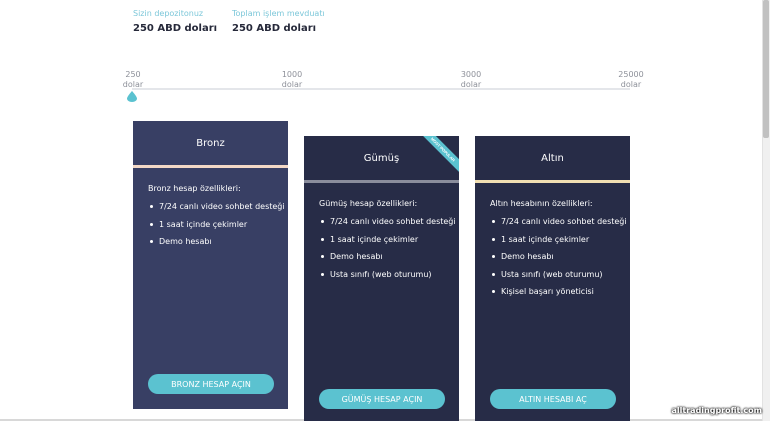 The height and width of the screenshot is (421, 770). What do you see at coordinates (547, 291) in the screenshot?
I see `feature-text: Kişisel başarı yöneticisi` at bounding box center [547, 291].